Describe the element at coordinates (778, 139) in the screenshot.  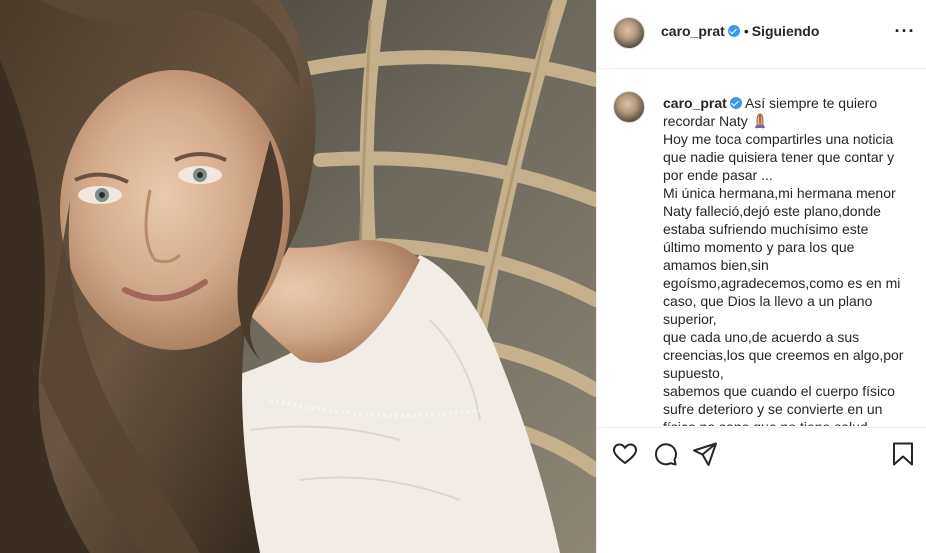
I see `caption-line: Hoy me toca compartirles una noticia` at that location.